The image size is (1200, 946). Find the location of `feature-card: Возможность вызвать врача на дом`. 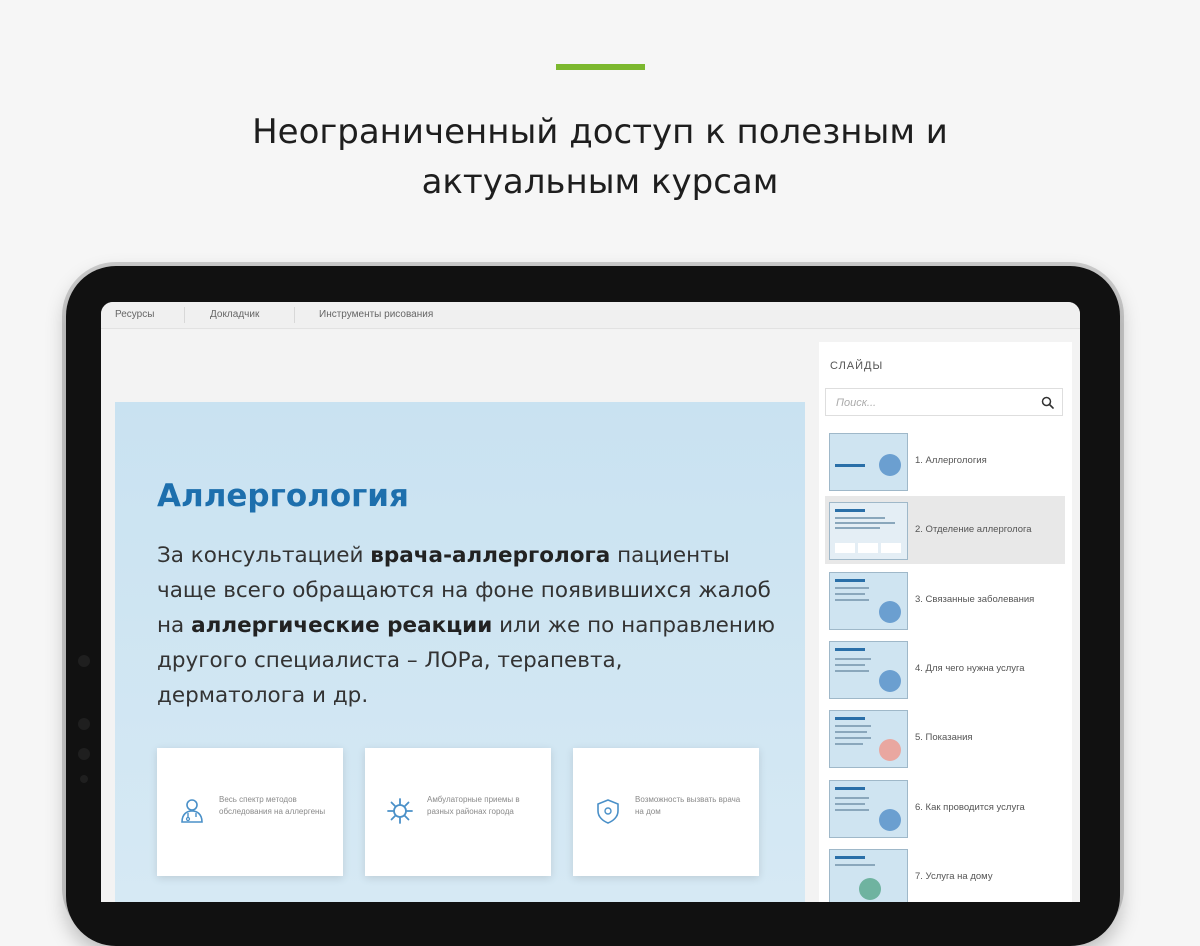

feature-card: Возможность вызвать врача на дом is located at coordinates (666, 812).